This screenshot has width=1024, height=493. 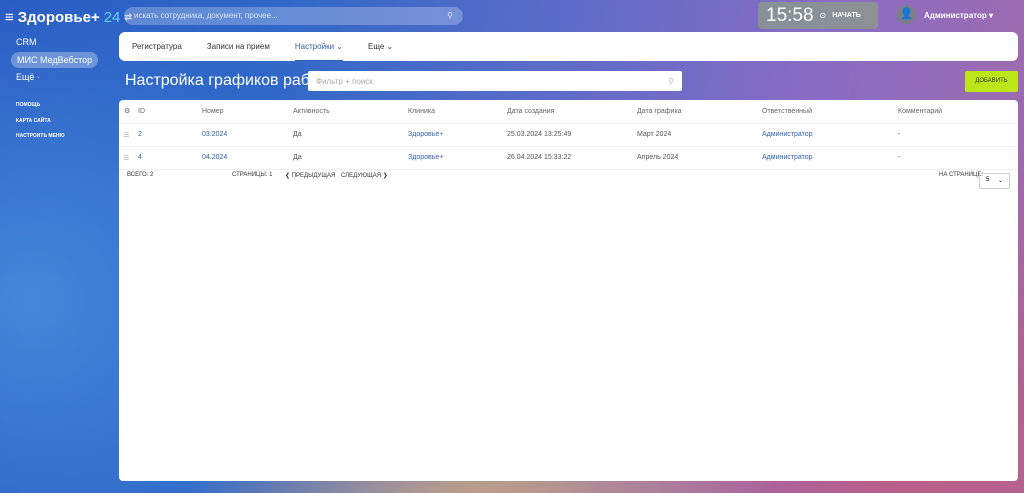 What do you see at coordinates (140, 175) in the screenshot?
I see `total-count: ВСЕГО: 2` at bounding box center [140, 175].